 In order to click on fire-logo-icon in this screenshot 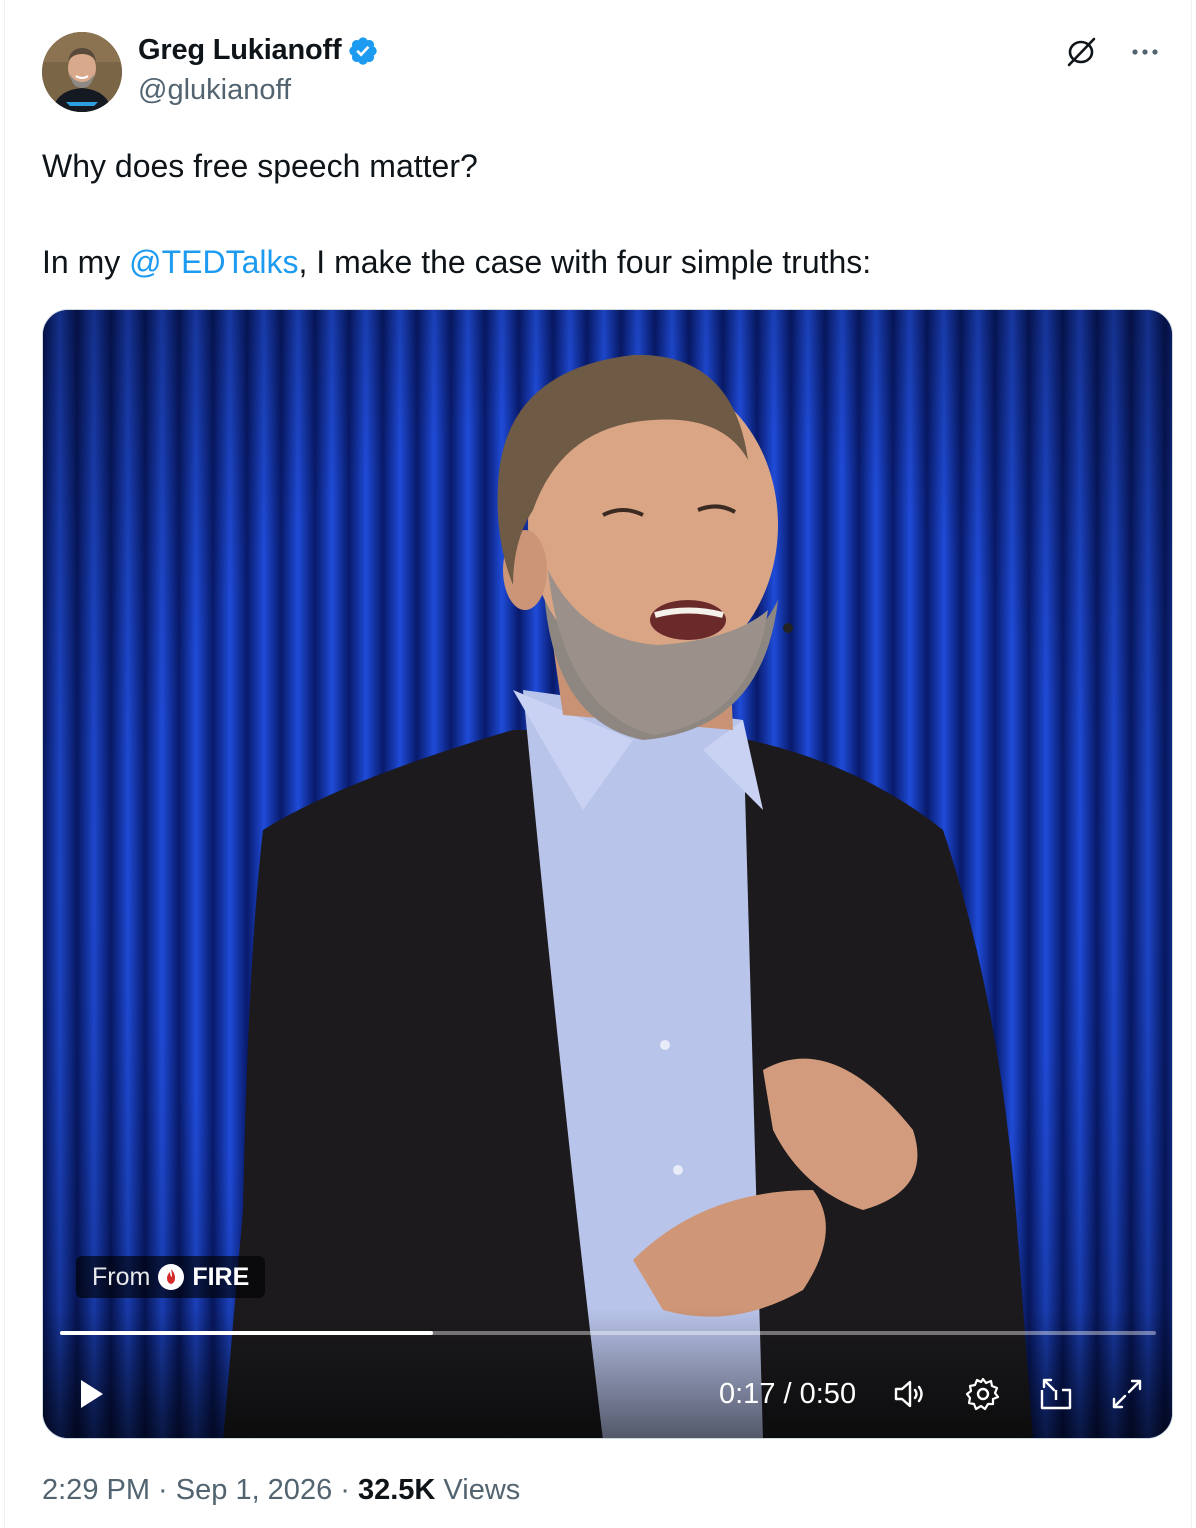, I will do `click(171, 1277)`.